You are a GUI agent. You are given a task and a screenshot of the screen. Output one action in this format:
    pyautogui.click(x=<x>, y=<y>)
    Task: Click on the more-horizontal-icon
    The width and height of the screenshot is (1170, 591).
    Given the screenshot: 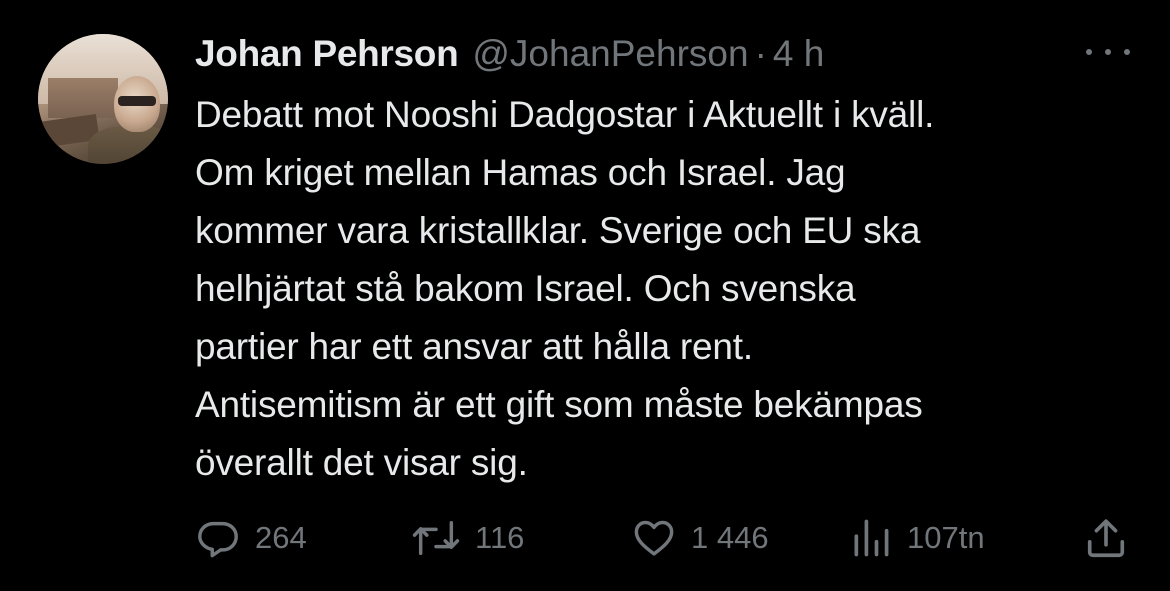 What is the action you would take?
    pyautogui.click(x=1089, y=52)
    